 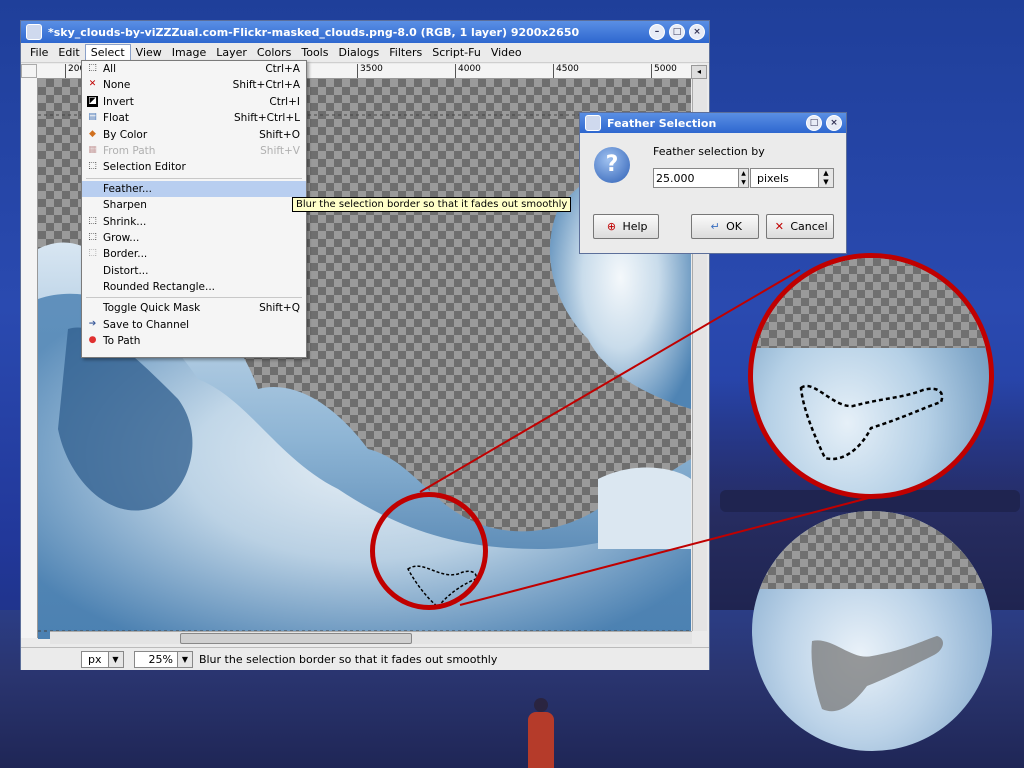 What do you see at coordinates (231, 52) in the screenshot?
I see `menu-layer: Layer` at bounding box center [231, 52].